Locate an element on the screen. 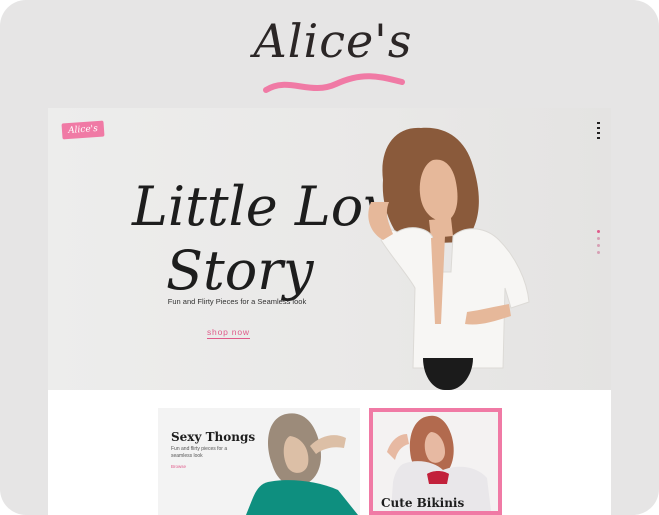  site-logo: Alice's is located at coordinates (83, 130).